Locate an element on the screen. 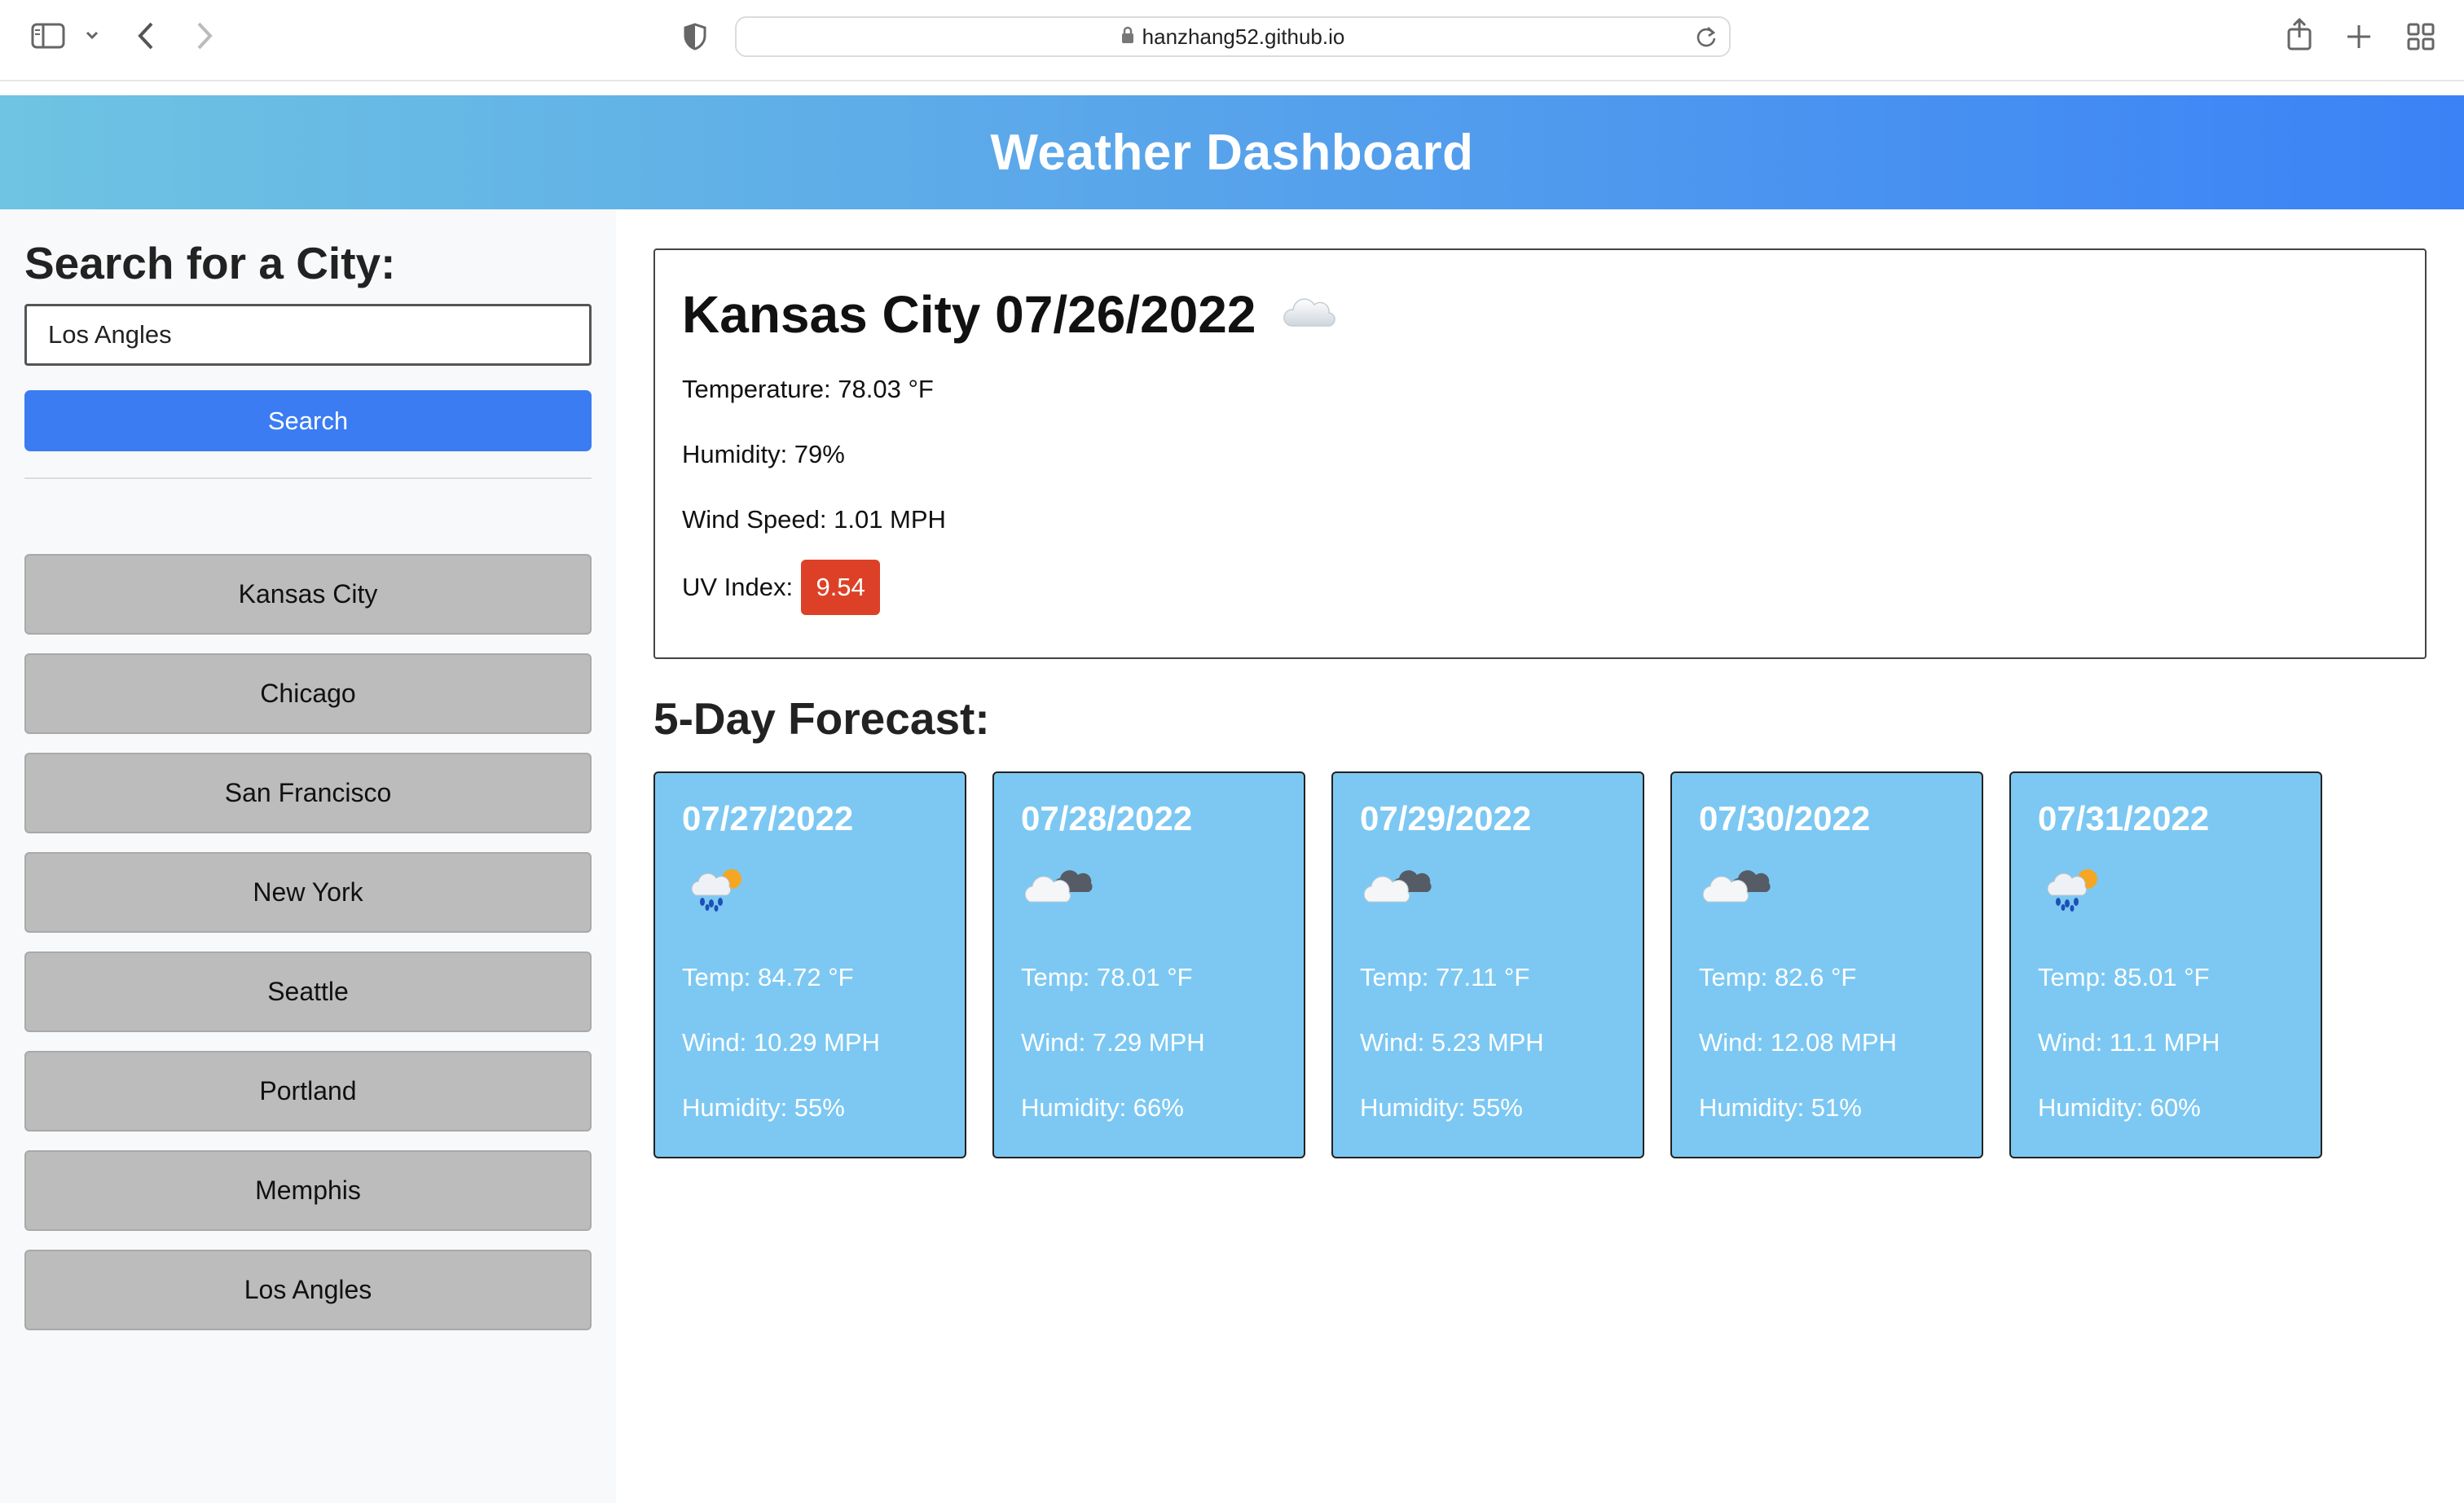 The image size is (2464, 1503). search-heading: Search for a City: is located at coordinates (210, 263).